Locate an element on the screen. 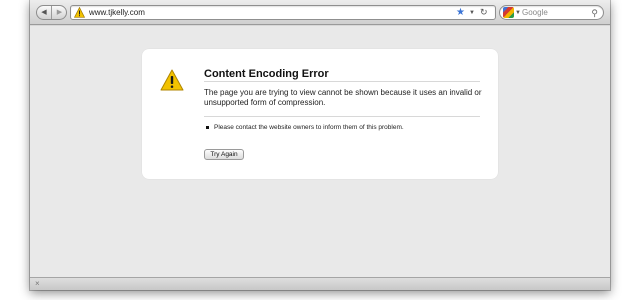 This screenshot has height=300, width=640. navigation-toolbar: ◀ ▶ www.tjkelly.com ★ ▼ ↻ ▼ ⚲ is located at coordinates (320, 12).